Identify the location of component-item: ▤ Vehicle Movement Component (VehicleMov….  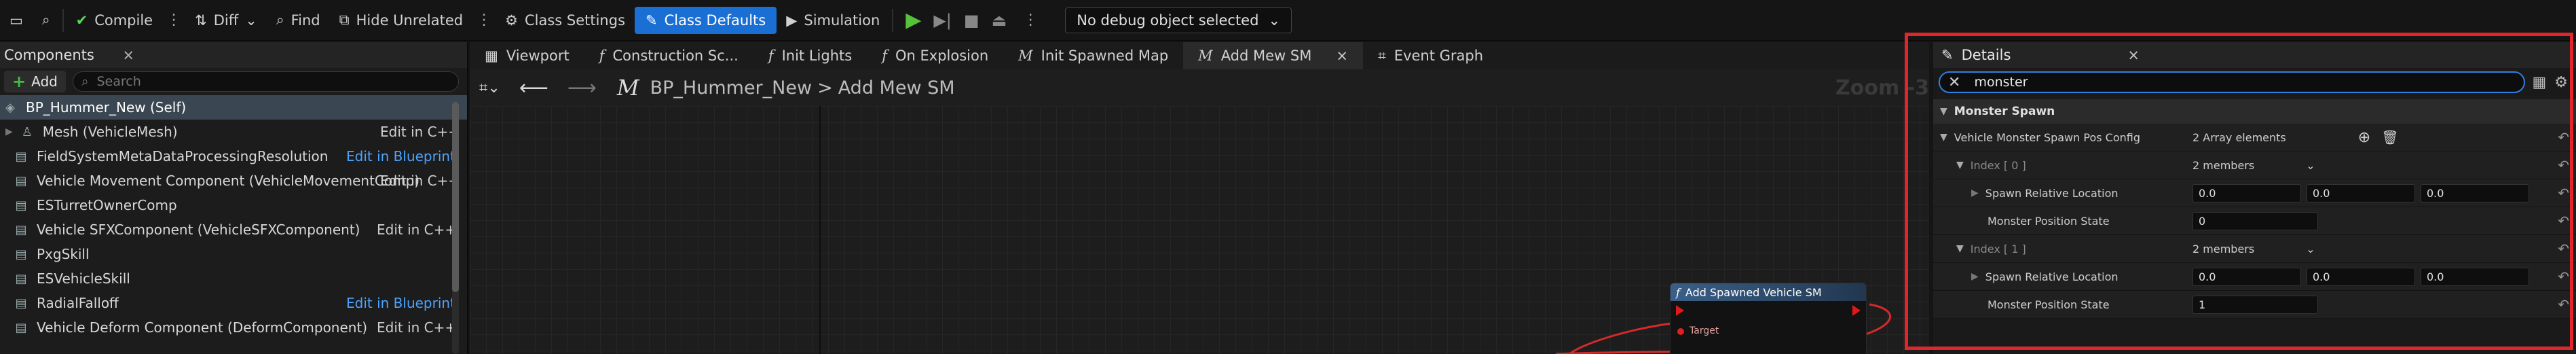
(234, 181).